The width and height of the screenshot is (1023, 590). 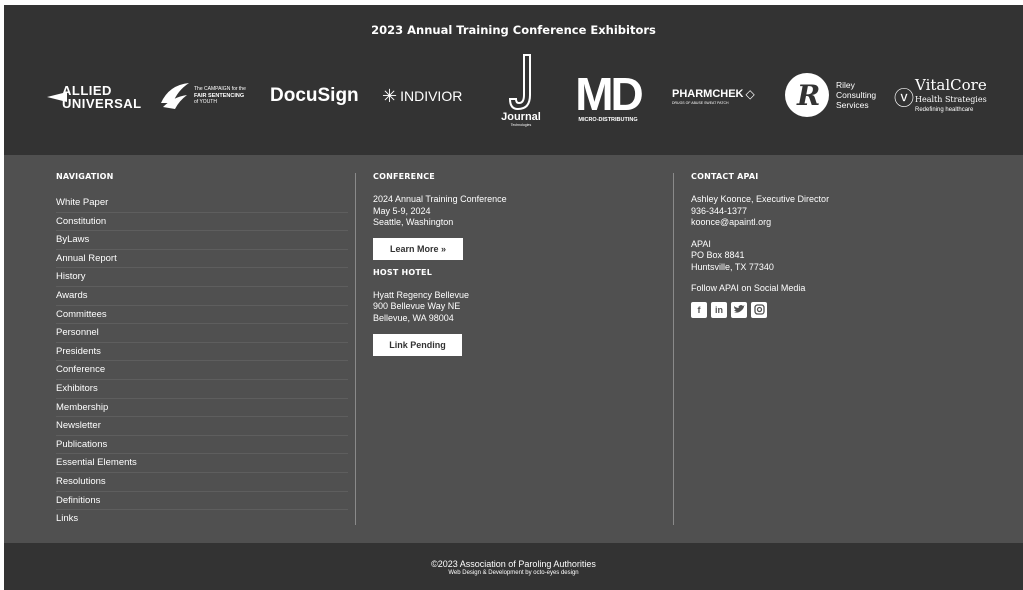 I want to click on campaign-line1: The CAMPAIGN for the, so click(x=220, y=89).